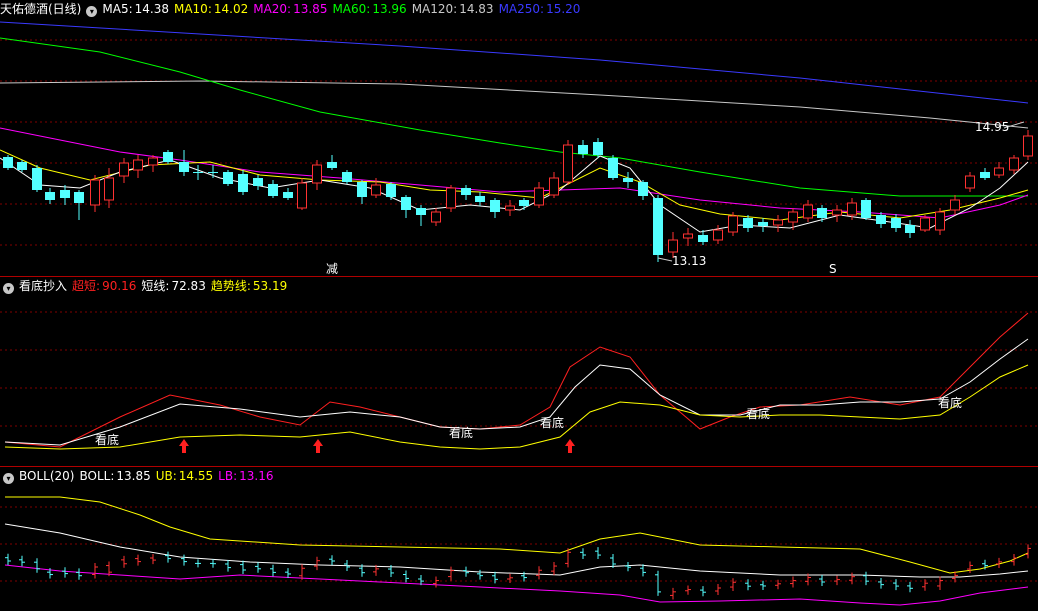 The image size is (1038, 611). What do you see at coordinates (231, 9) in the screenshot?
I see `ma10-value: 14.02` at bounding box center [231, 9].